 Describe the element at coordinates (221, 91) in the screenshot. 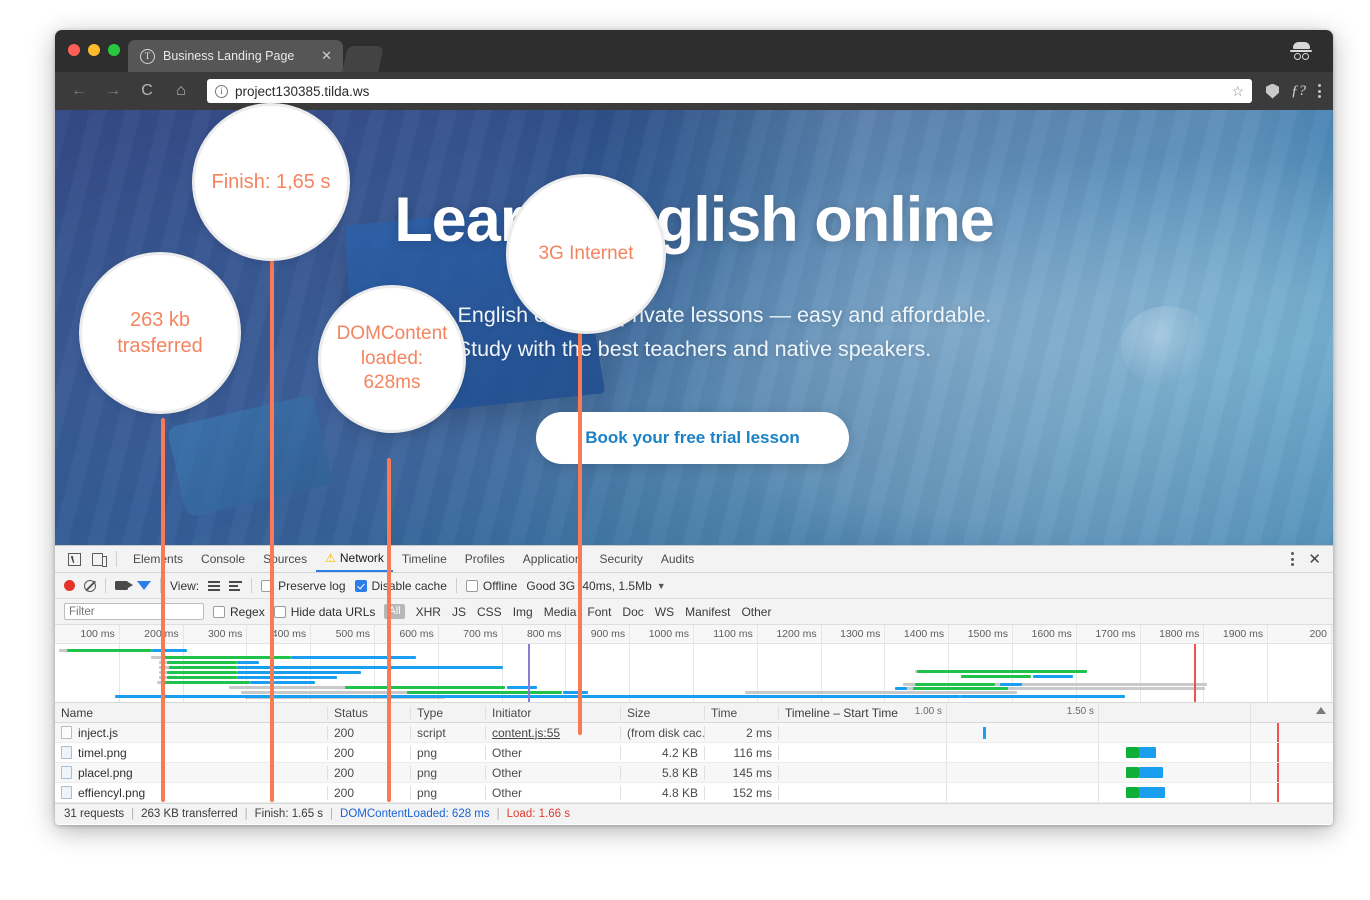

I see `page-info-icon: i` at that location.